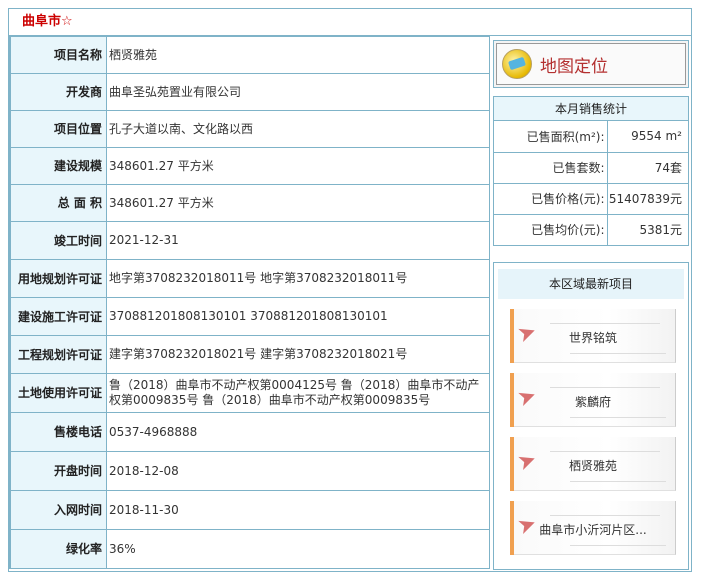 This screenshot has width=701, height=578. What do you see at coordinates (647, 167) in the screenshot?
I see `sales-value-units: 74套` at bounding box center [647, 167].